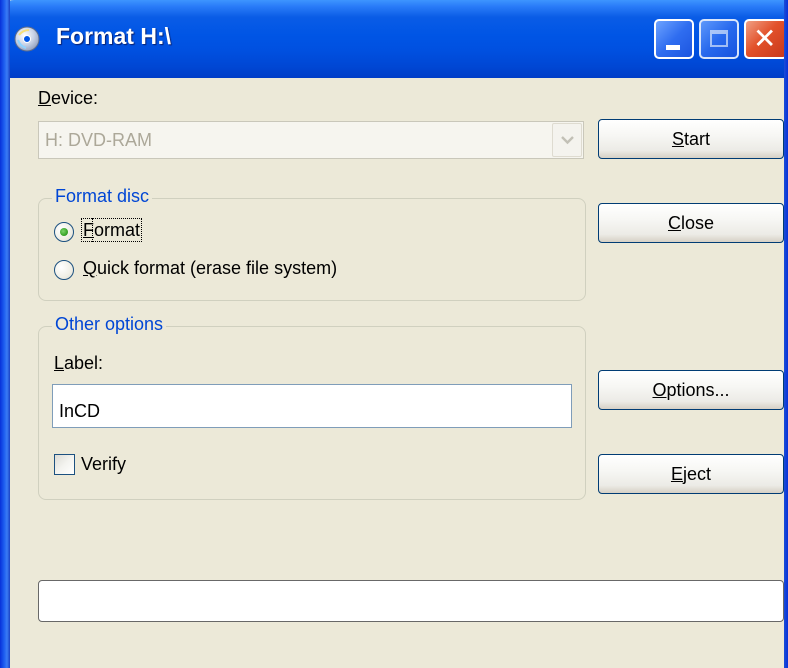  I want to click on minimize-icon, so click(673, 47).